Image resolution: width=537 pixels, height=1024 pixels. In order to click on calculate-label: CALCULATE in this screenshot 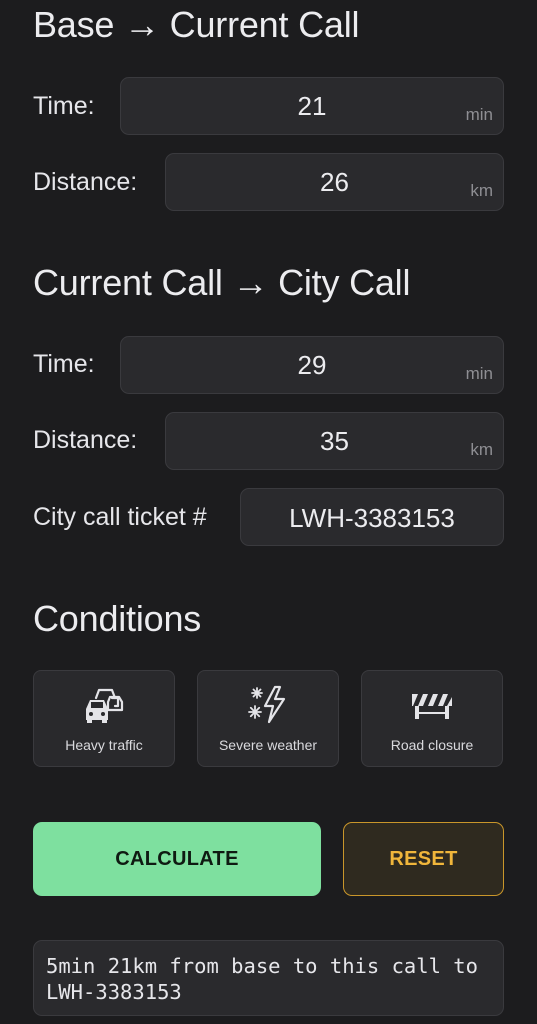, I will do `click(177, 859)`.